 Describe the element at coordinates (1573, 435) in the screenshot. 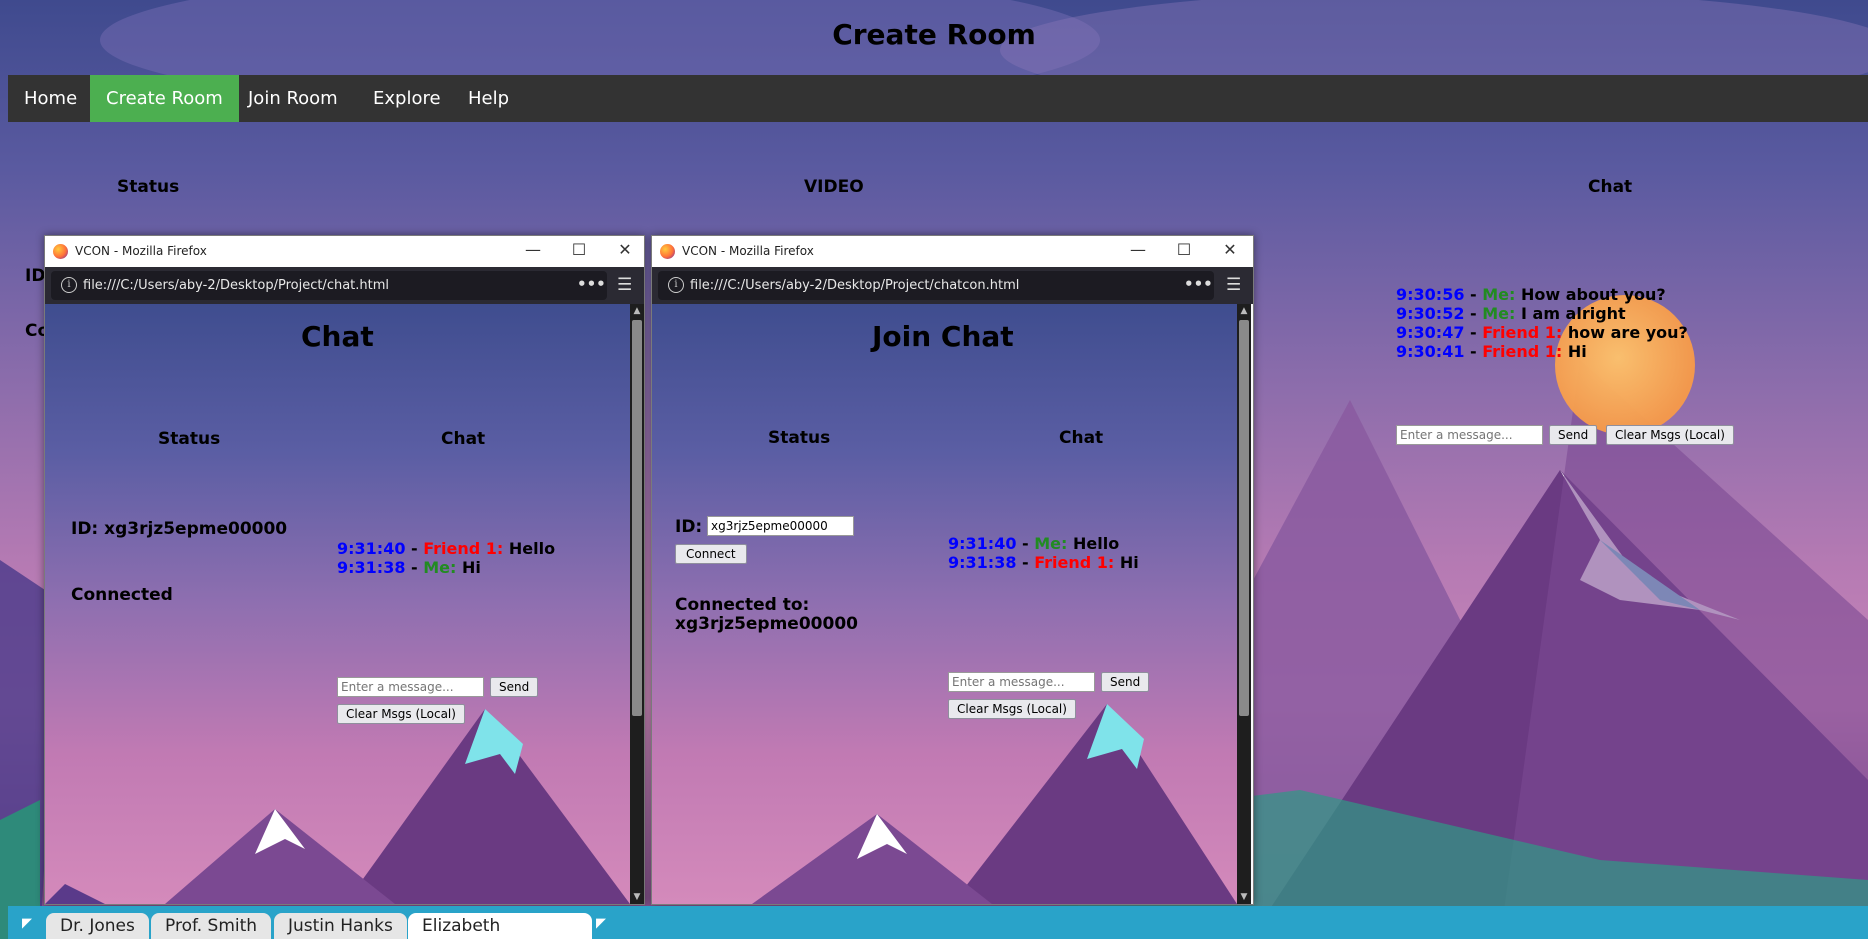

I see `main-send-button: Send` at that location.